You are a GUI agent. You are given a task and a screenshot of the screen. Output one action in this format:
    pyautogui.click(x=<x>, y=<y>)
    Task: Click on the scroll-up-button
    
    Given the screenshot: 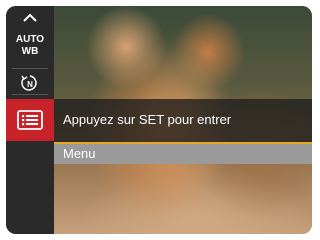 What is the action you would take?
    pyautogui.click(x=30, y=18)
    